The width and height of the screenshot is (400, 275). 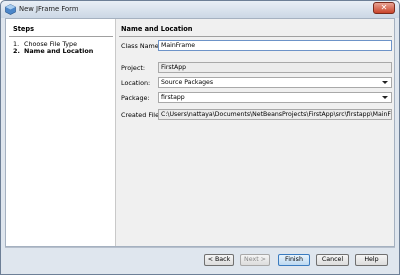 I want to click on step-label: Name and Location, so click(x=59, y=51).